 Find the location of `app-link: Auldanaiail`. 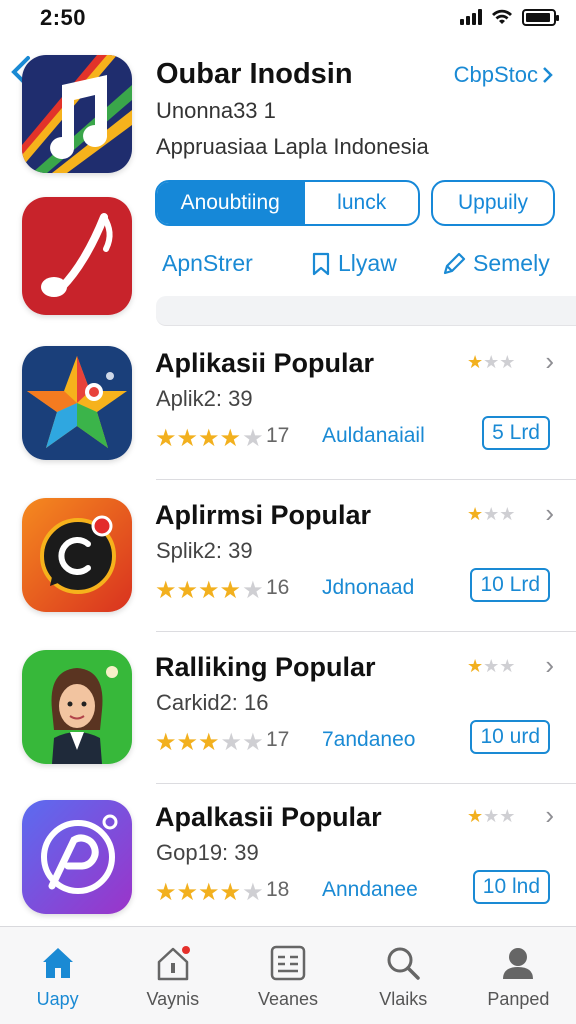

app-link: Auldanaiail is located at coordinates (373, 436).